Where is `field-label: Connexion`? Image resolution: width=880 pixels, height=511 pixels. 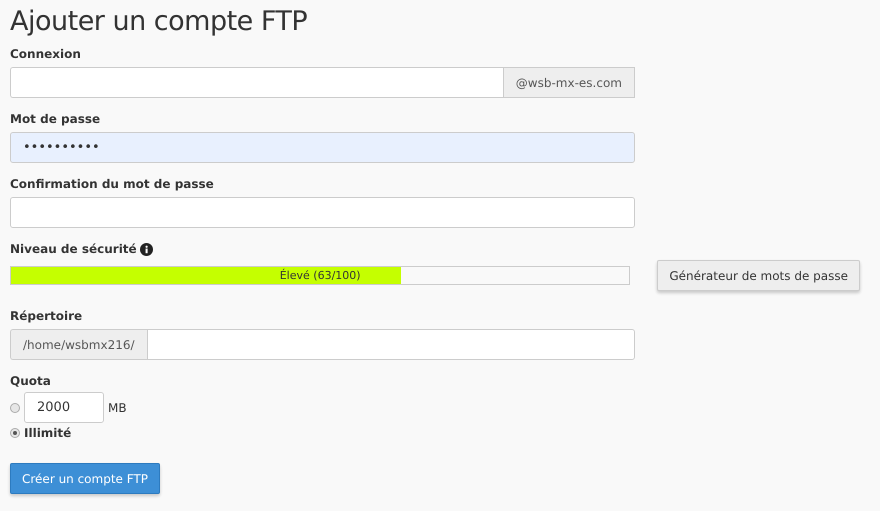
field-label: Connexion is located at coordinates (46, 54).